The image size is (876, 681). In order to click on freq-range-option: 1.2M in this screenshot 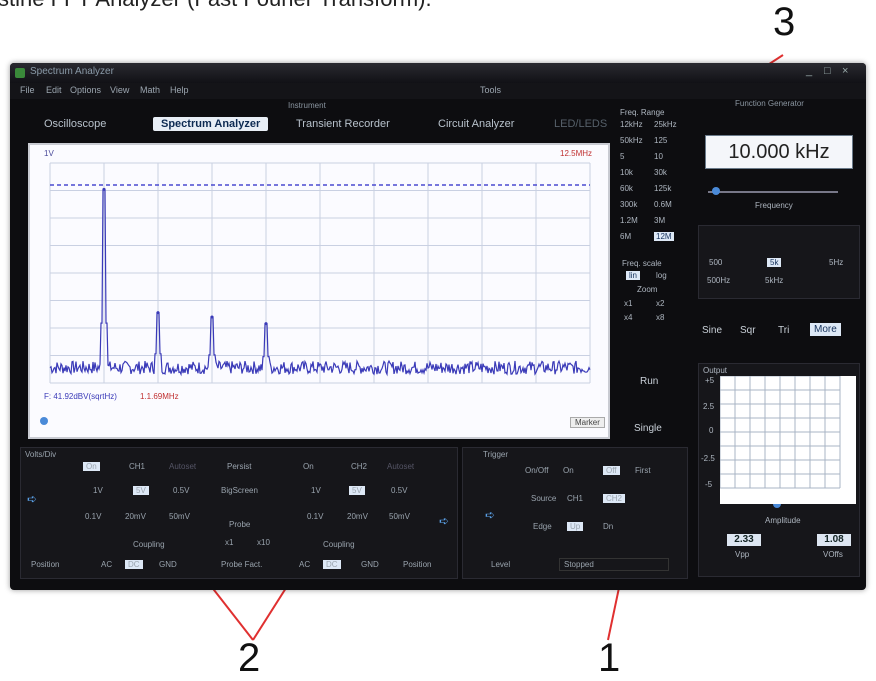, I will do `click(629, 220)`.